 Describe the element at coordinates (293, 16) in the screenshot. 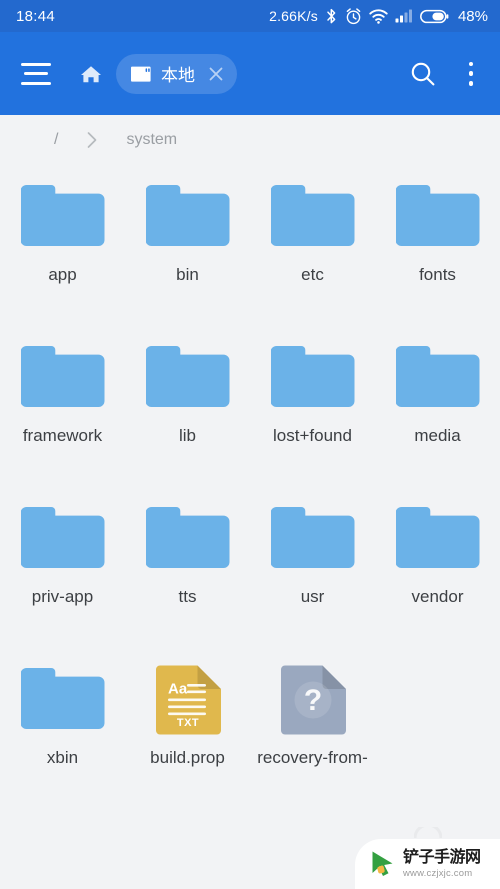

I see `network-speed: 2.66K/s` at that location.